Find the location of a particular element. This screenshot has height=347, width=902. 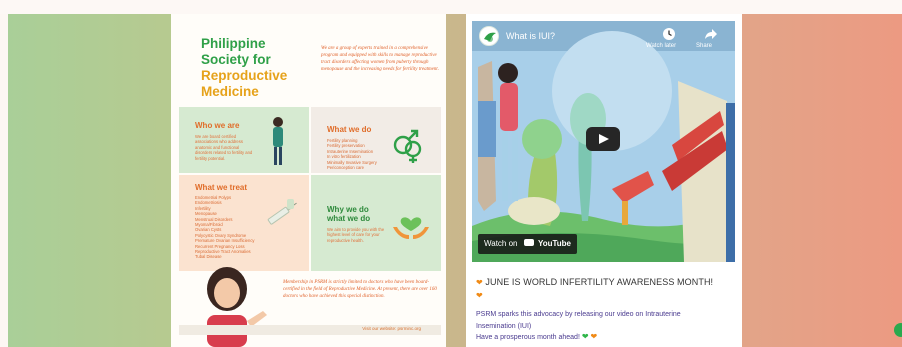

why-heading-line1: Why we do is located at coordinates (348, 209).